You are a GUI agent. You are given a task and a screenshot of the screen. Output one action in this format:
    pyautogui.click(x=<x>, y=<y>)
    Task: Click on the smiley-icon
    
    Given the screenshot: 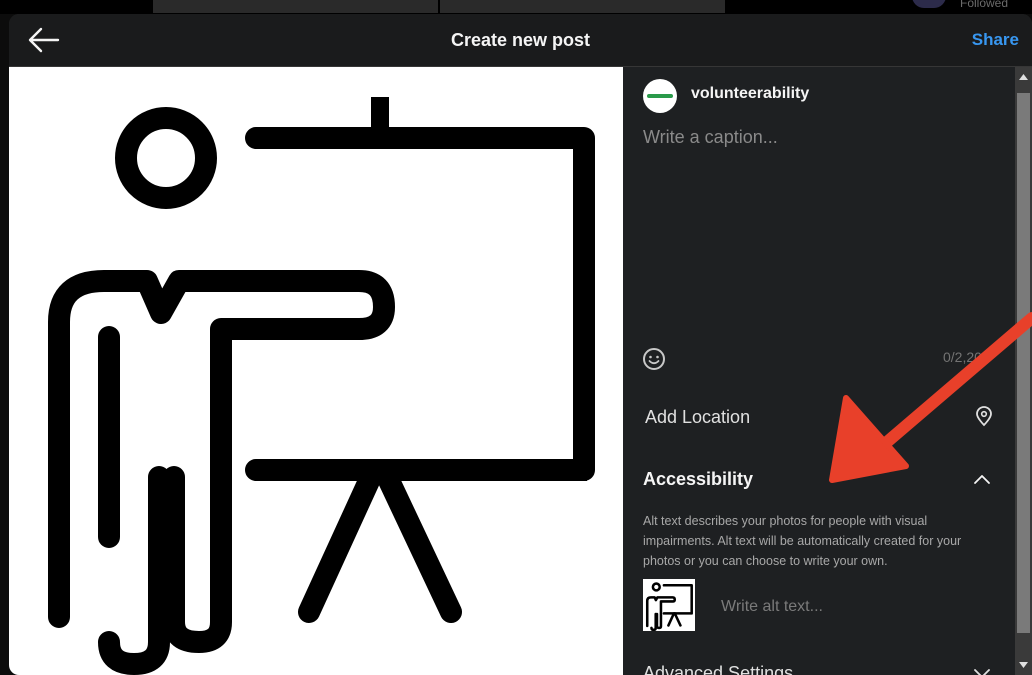 What is the action you would take?
    pyautogui.click(x=654, y=359)
    